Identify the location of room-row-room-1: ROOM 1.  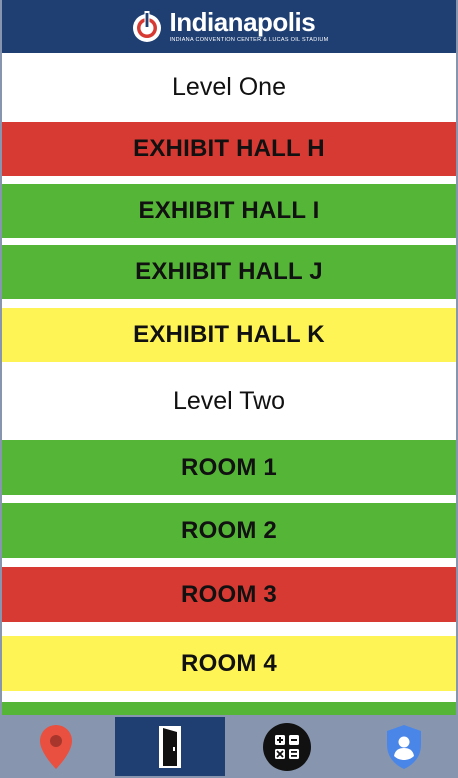
(229, 467).